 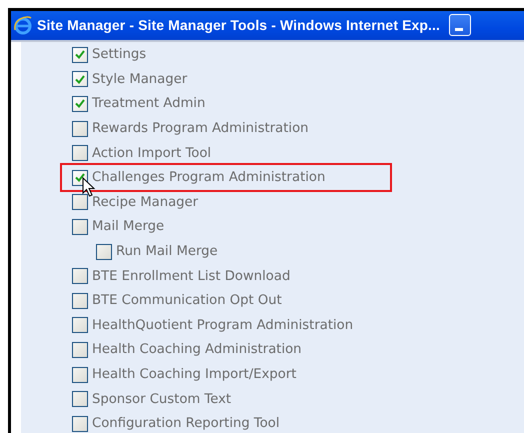 I want to click on minimize-button, so click(x=460, y=25).